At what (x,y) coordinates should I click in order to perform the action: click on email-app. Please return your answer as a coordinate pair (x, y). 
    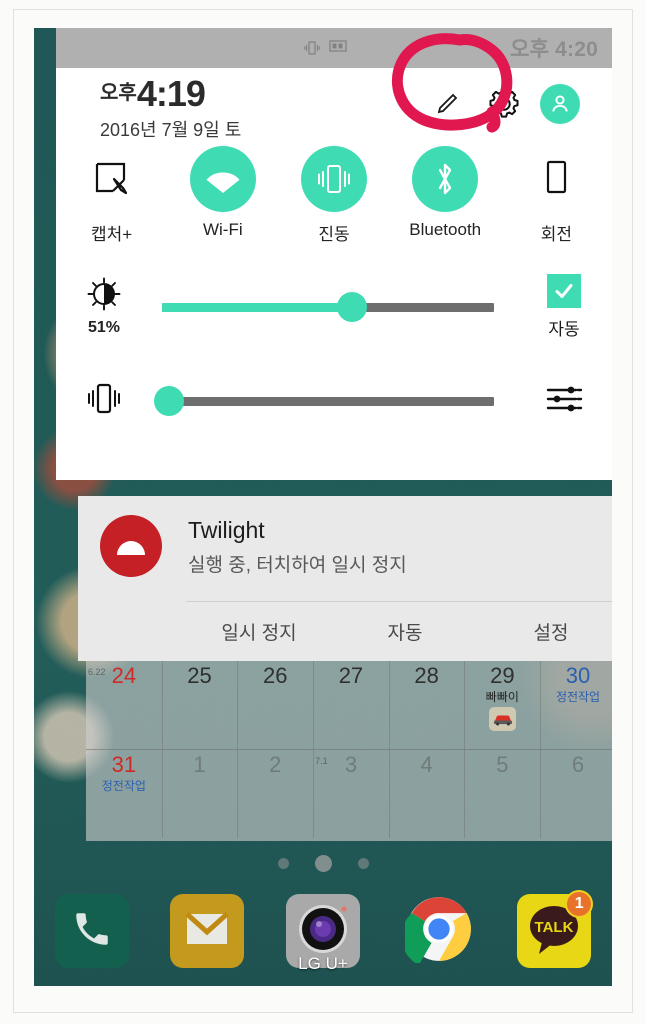
    Looking at the image, I should click on (207, 938).